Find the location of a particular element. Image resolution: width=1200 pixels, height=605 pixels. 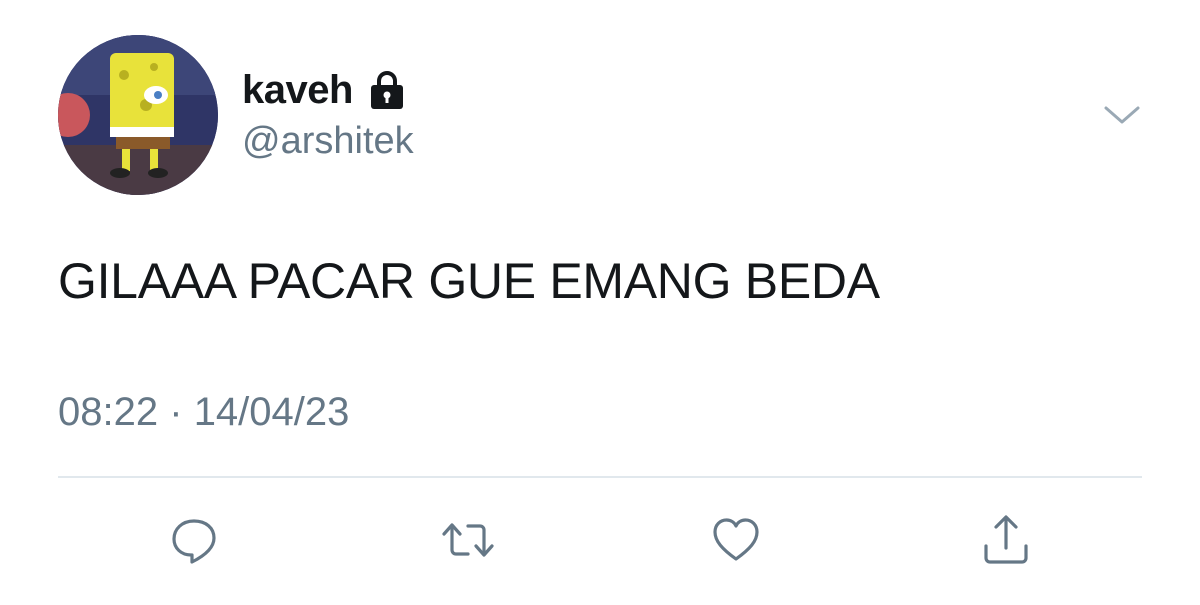

tweet-text: GILAAA PACAR GUE EMANG BEDA is located at coordinates (469, 281).